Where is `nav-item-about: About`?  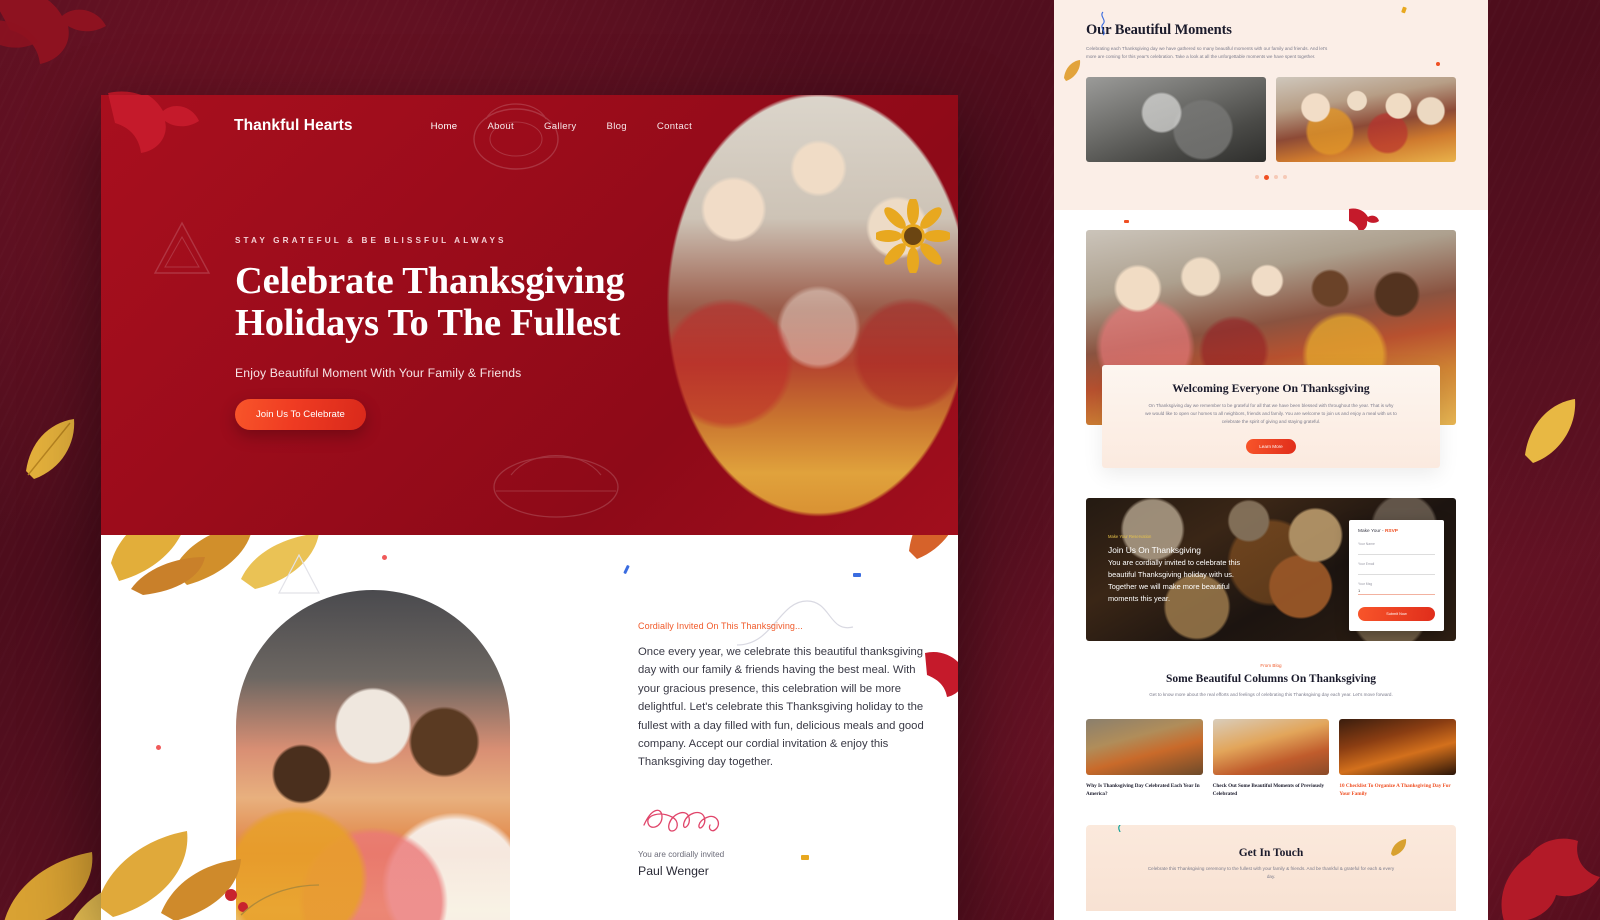
nav-item-about: About is located at coordinates (500, 126).